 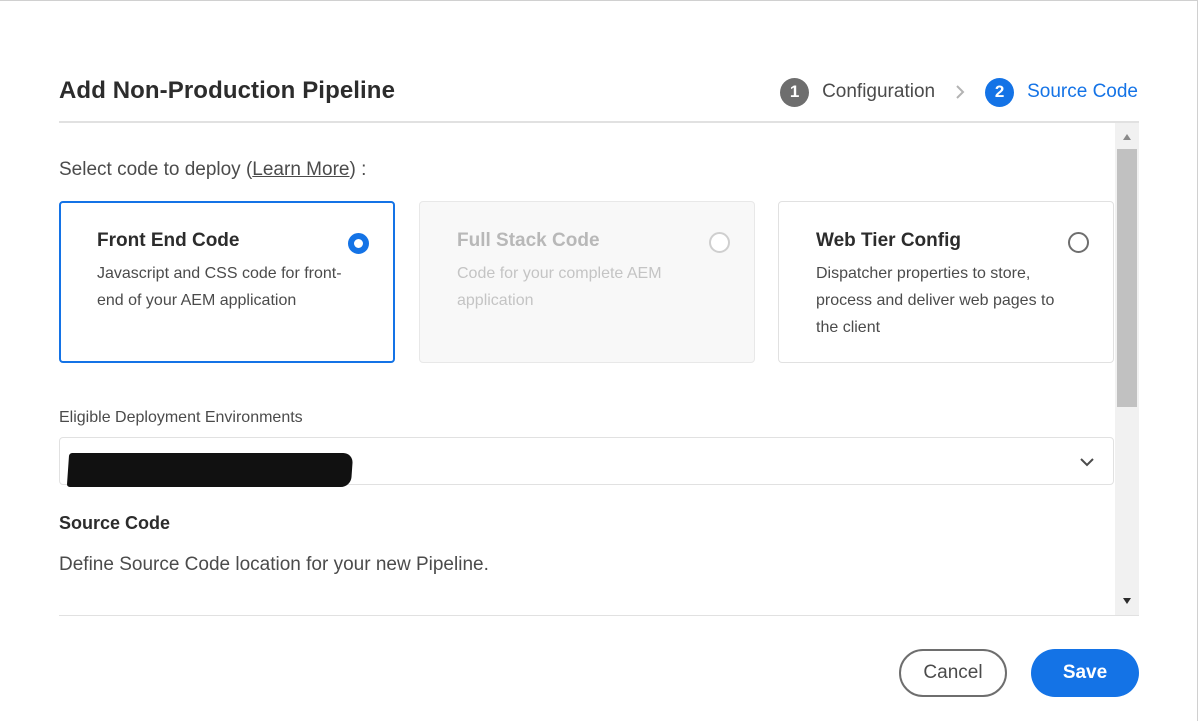 What do you see at coordinates (300, 169) in the screenshot?
I see `learn-more-link: Learn More` at bounding box center [300, 169].